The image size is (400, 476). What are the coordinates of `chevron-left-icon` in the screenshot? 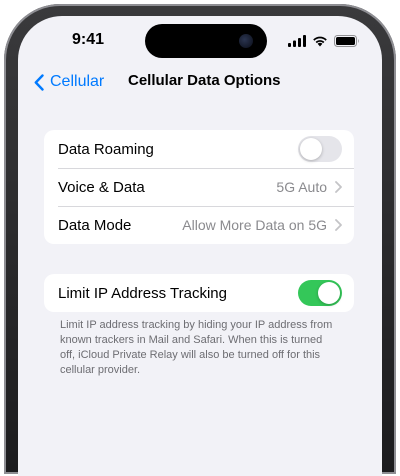 It's located at (39, 82).